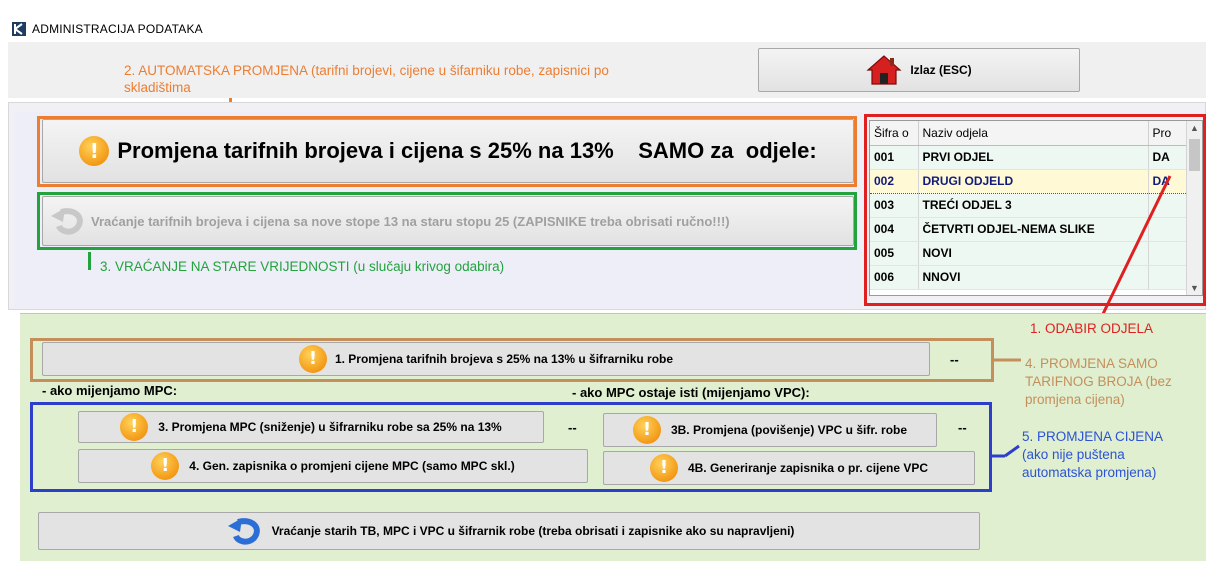 The width and height of the screenshot is (1207, 561). Describe the element at coordinates (1075, 399) in the screenshot. I see `annotation-4-line3: promjena cijena)` at that location.